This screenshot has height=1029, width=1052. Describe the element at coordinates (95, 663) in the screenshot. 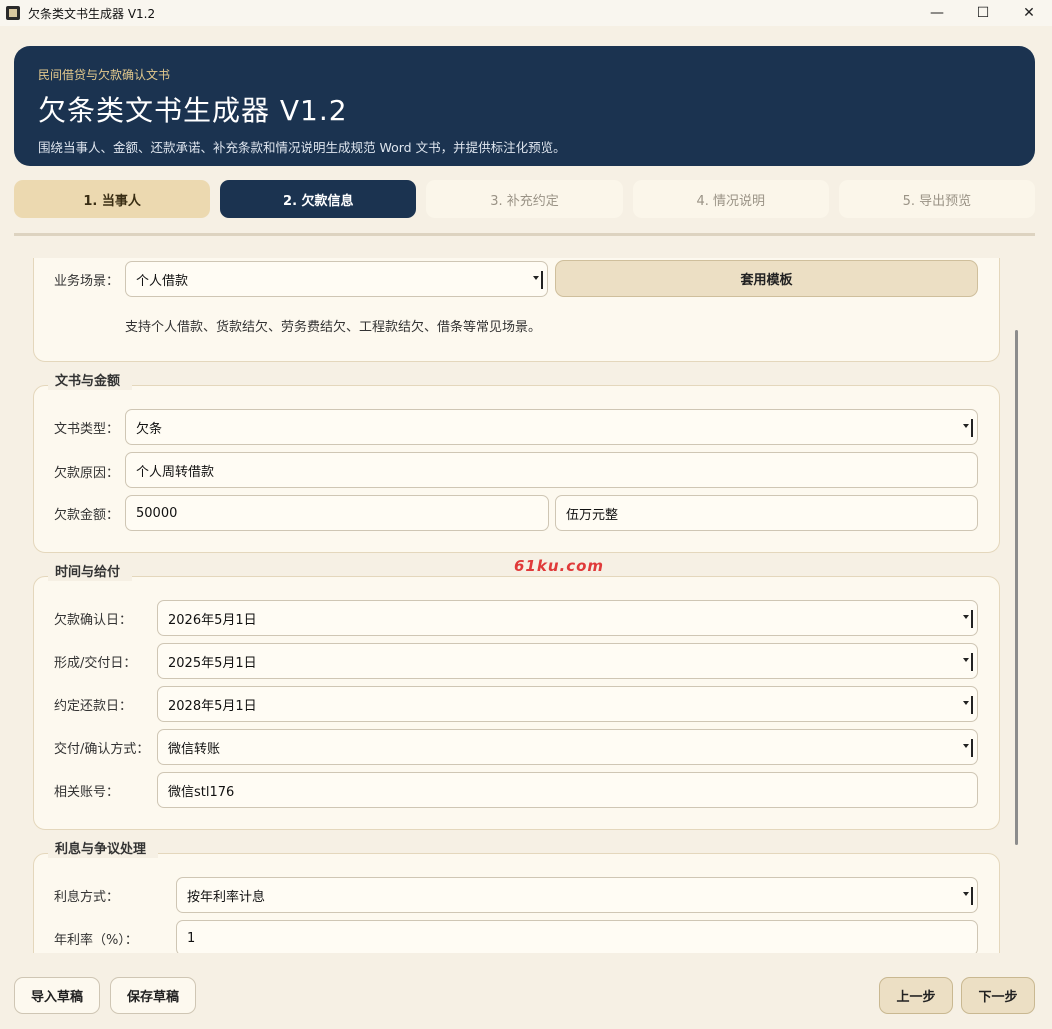

I see `formed-date-label: 形成/交付日：` at that location.